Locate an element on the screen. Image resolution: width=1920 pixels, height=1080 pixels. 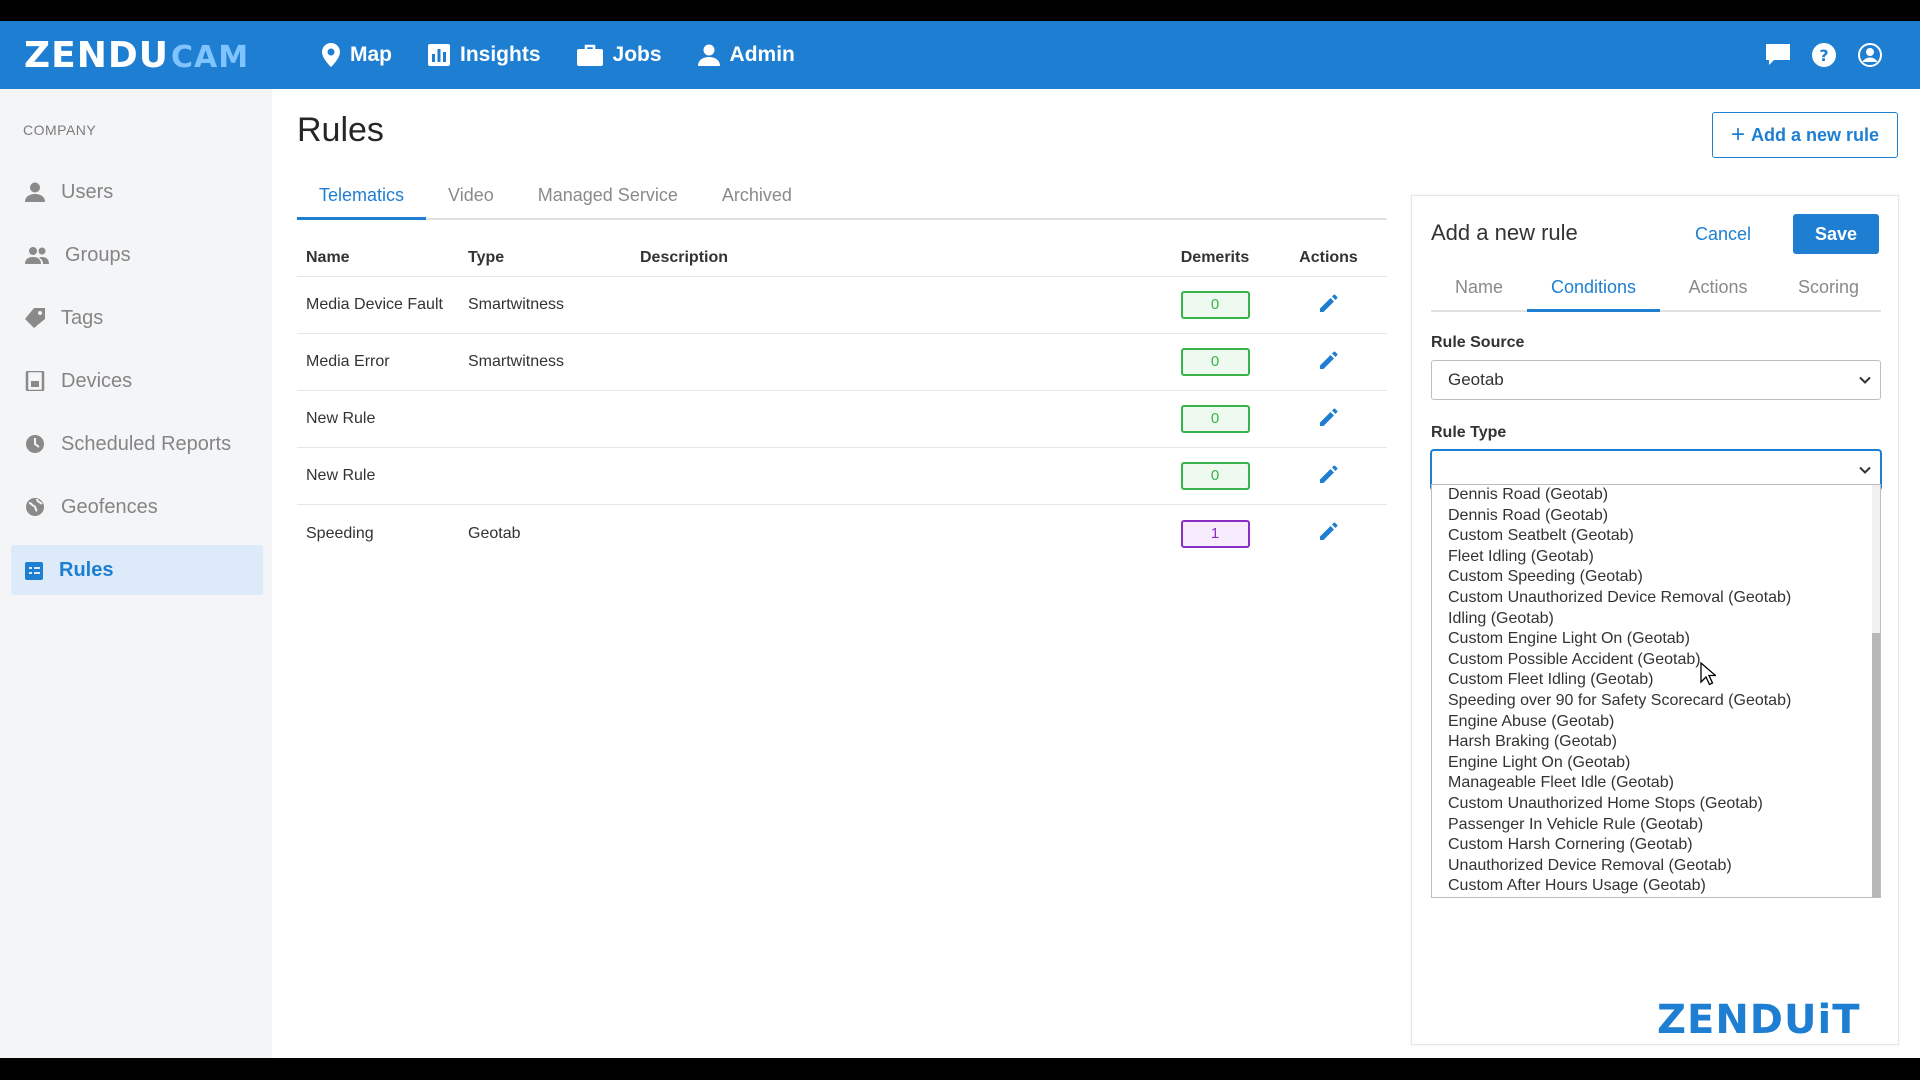
rule-name: Media Device Fault is located at coordinates (374, 304).